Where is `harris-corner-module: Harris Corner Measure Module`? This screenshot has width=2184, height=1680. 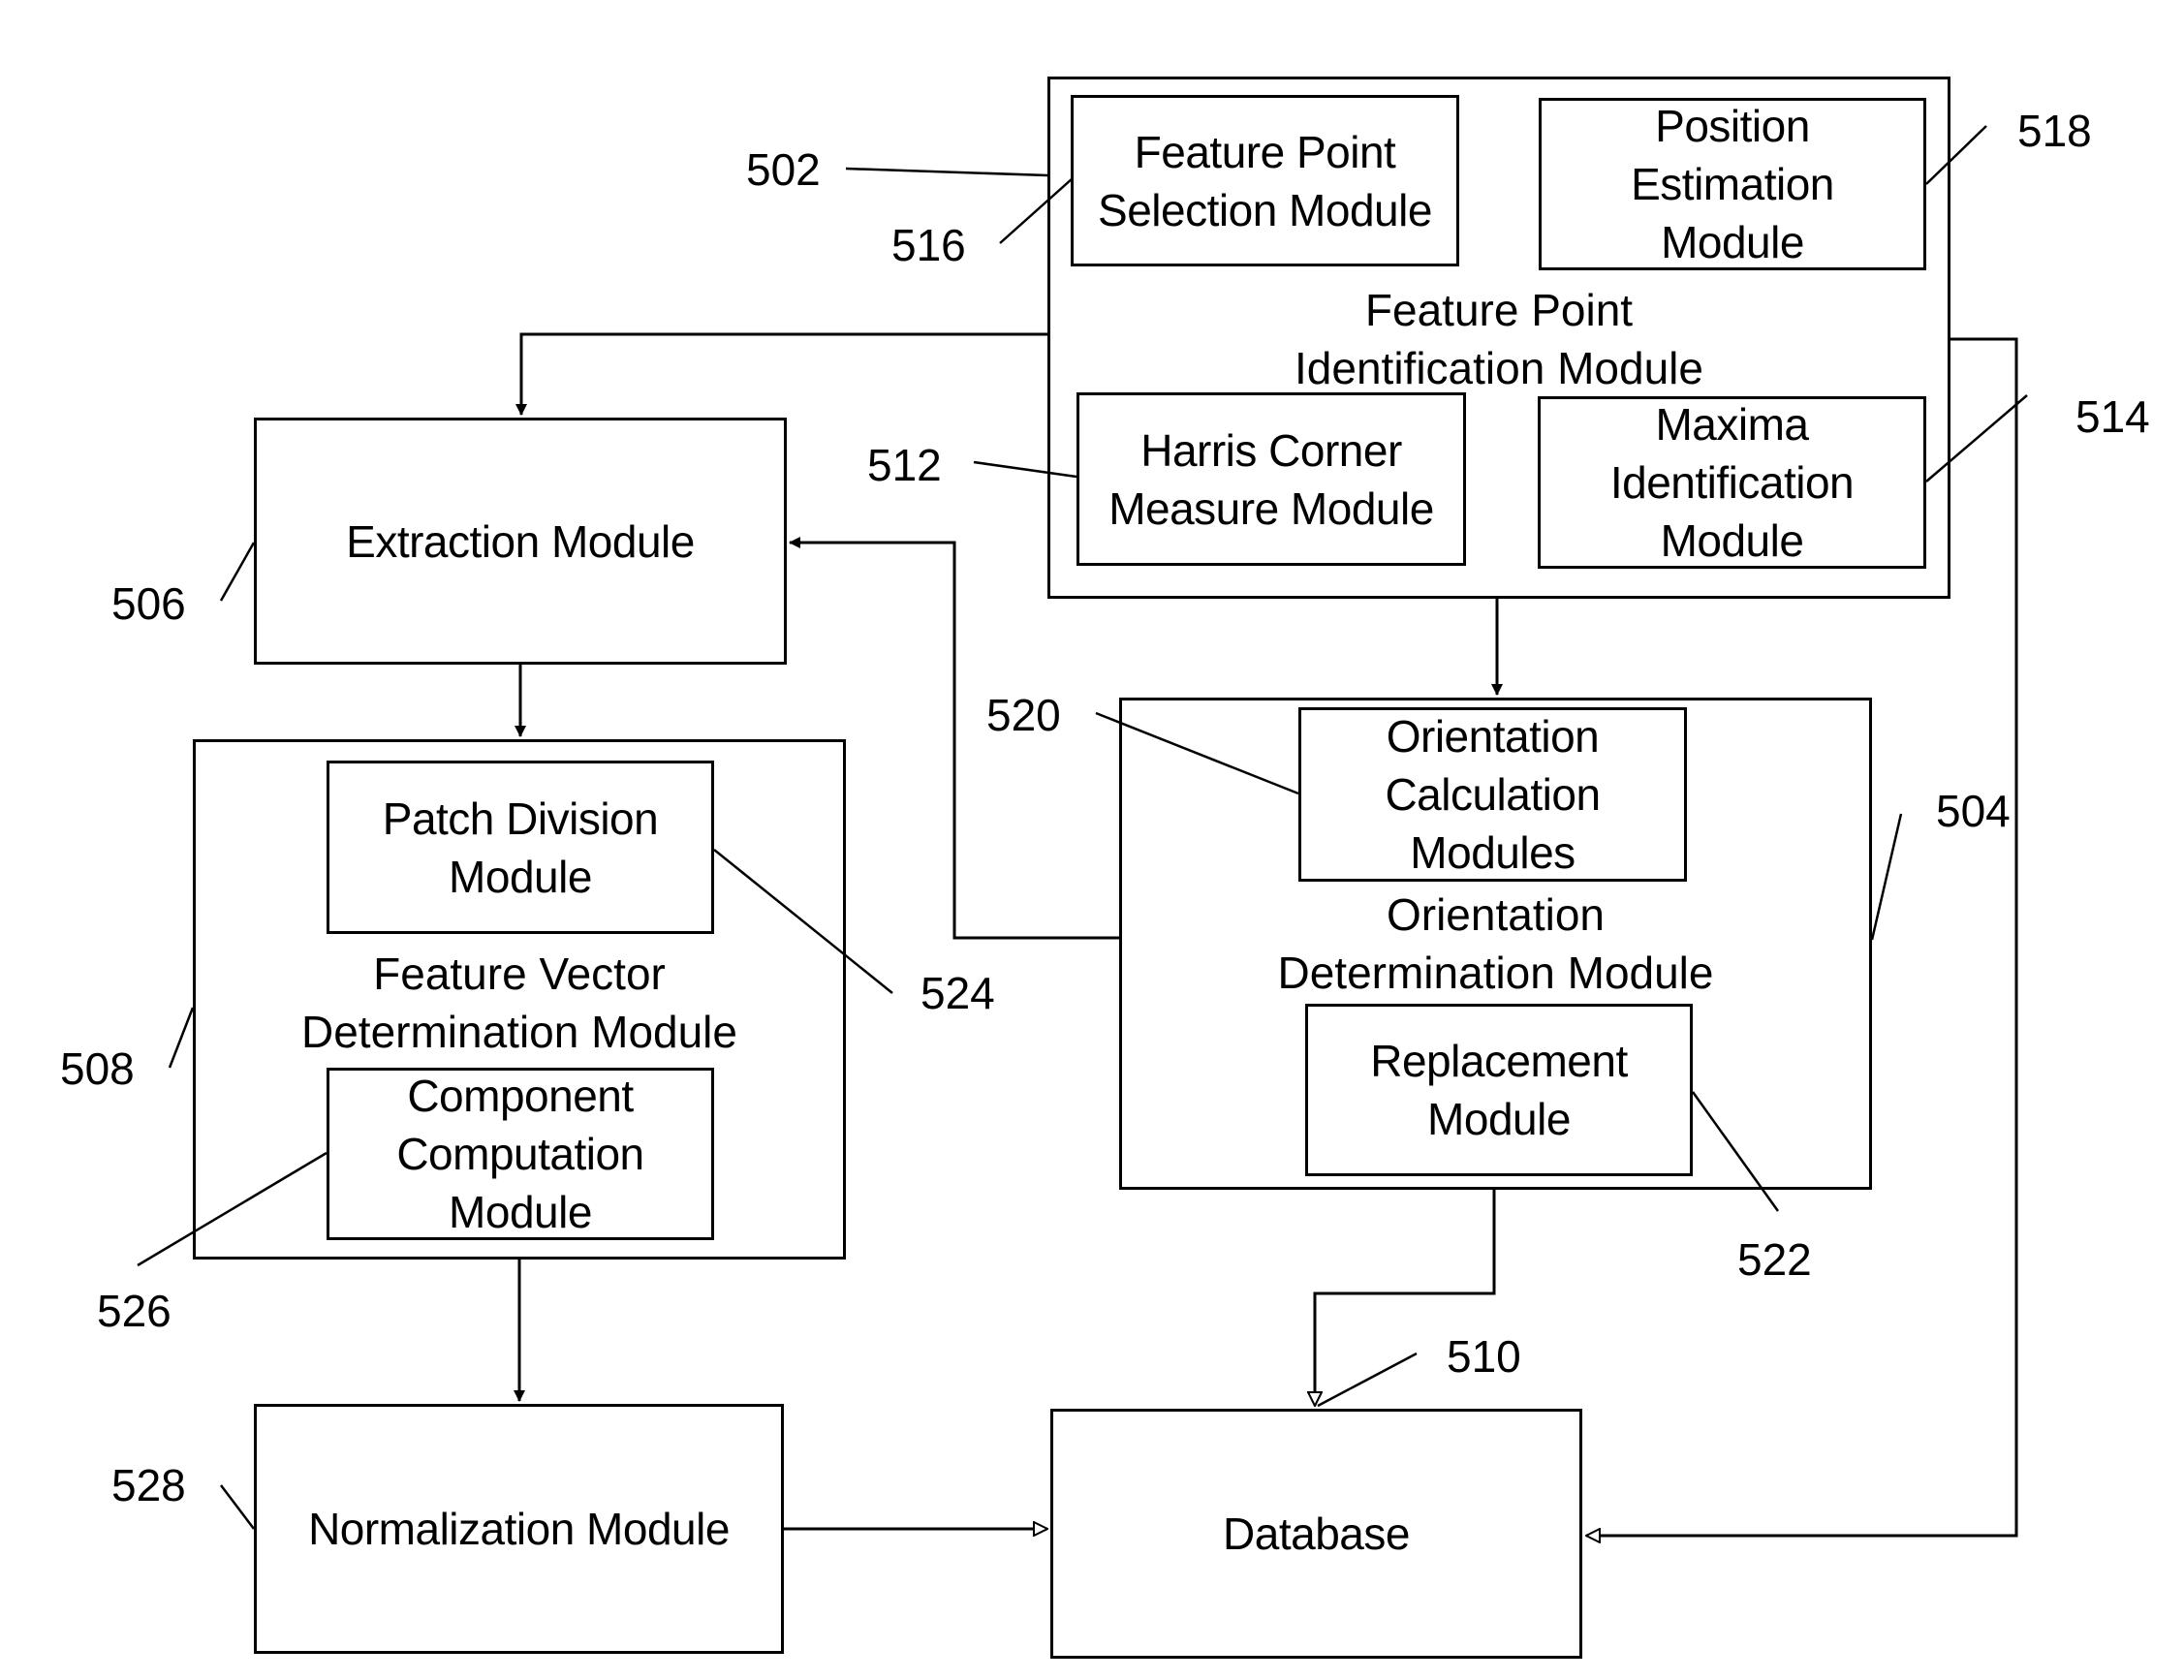
harris-corner-module: Harris Corner Measure Module is located at coordinates (1271, 479).